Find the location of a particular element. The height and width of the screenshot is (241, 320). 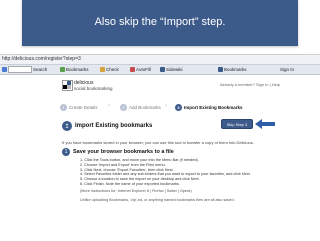

google-icon is located at coordinates (4, 69).